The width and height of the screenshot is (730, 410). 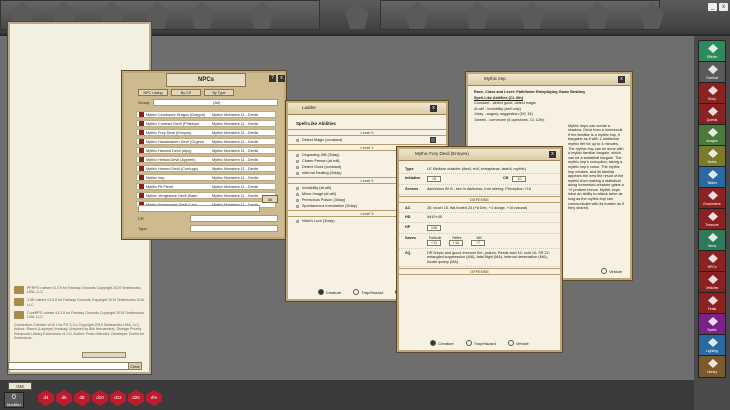 What do you see at coordinates (712, 120) in the screenshot?
I see `sidebar-button-label: Quests` at bounding box center [712, 120].